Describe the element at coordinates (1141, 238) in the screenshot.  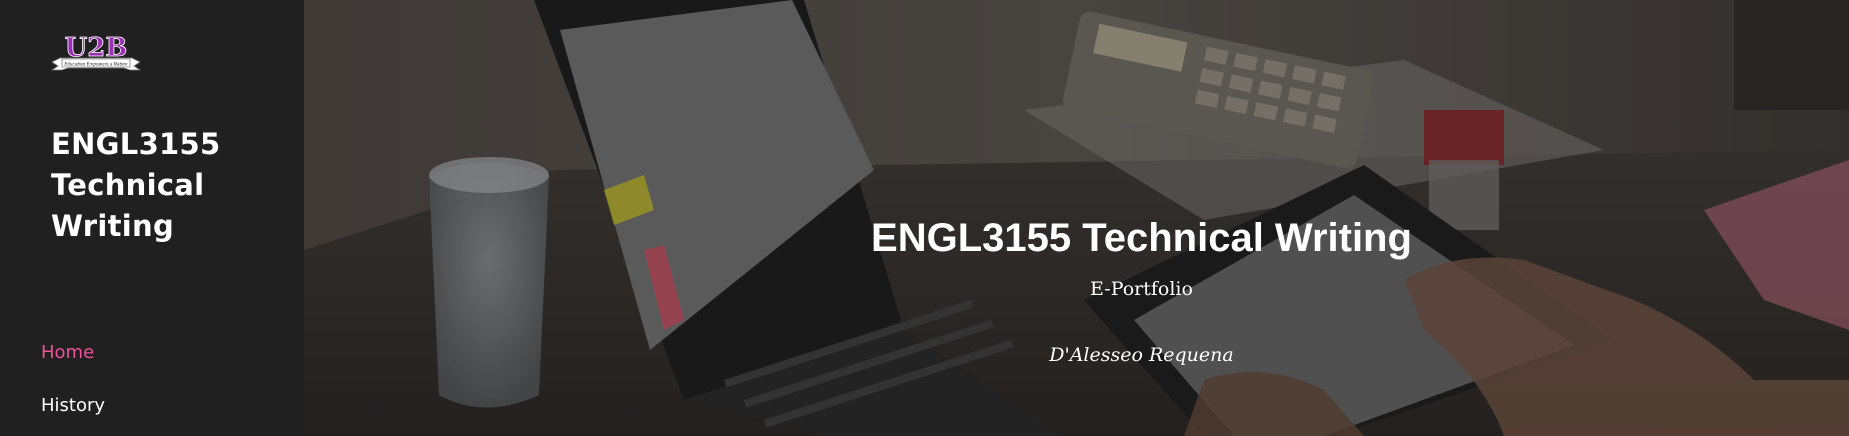
I see `hero-title: ENGL3155 Technical Writing` at that location.